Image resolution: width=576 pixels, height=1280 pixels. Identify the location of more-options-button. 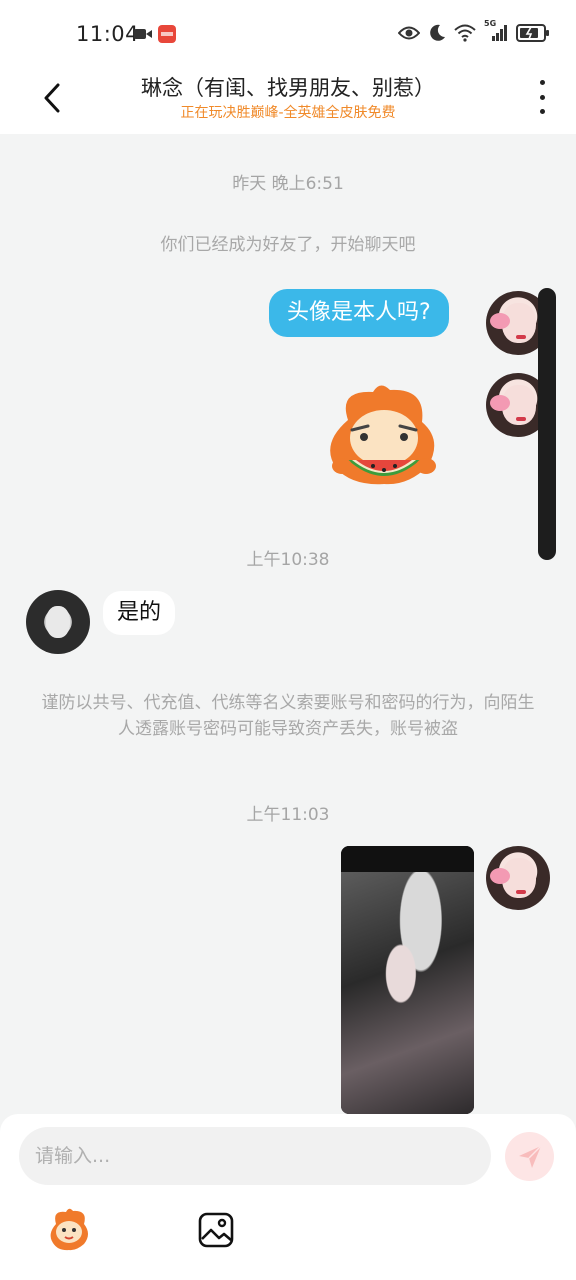
(542, 97).